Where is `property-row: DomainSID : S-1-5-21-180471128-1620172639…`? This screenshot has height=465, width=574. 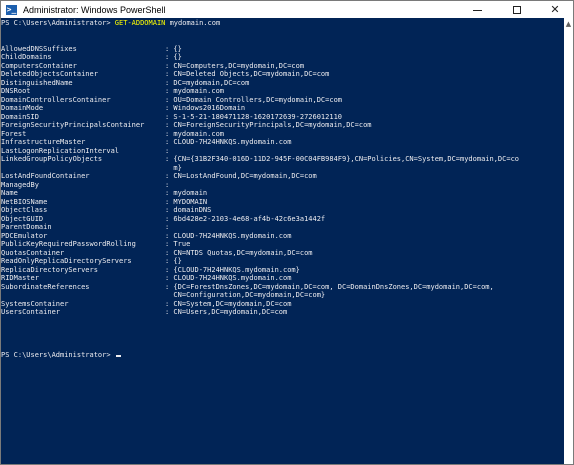 property-row: DomainSID : S-1-5-21-180471128-1620172639… is located at coordinates (282, 117).